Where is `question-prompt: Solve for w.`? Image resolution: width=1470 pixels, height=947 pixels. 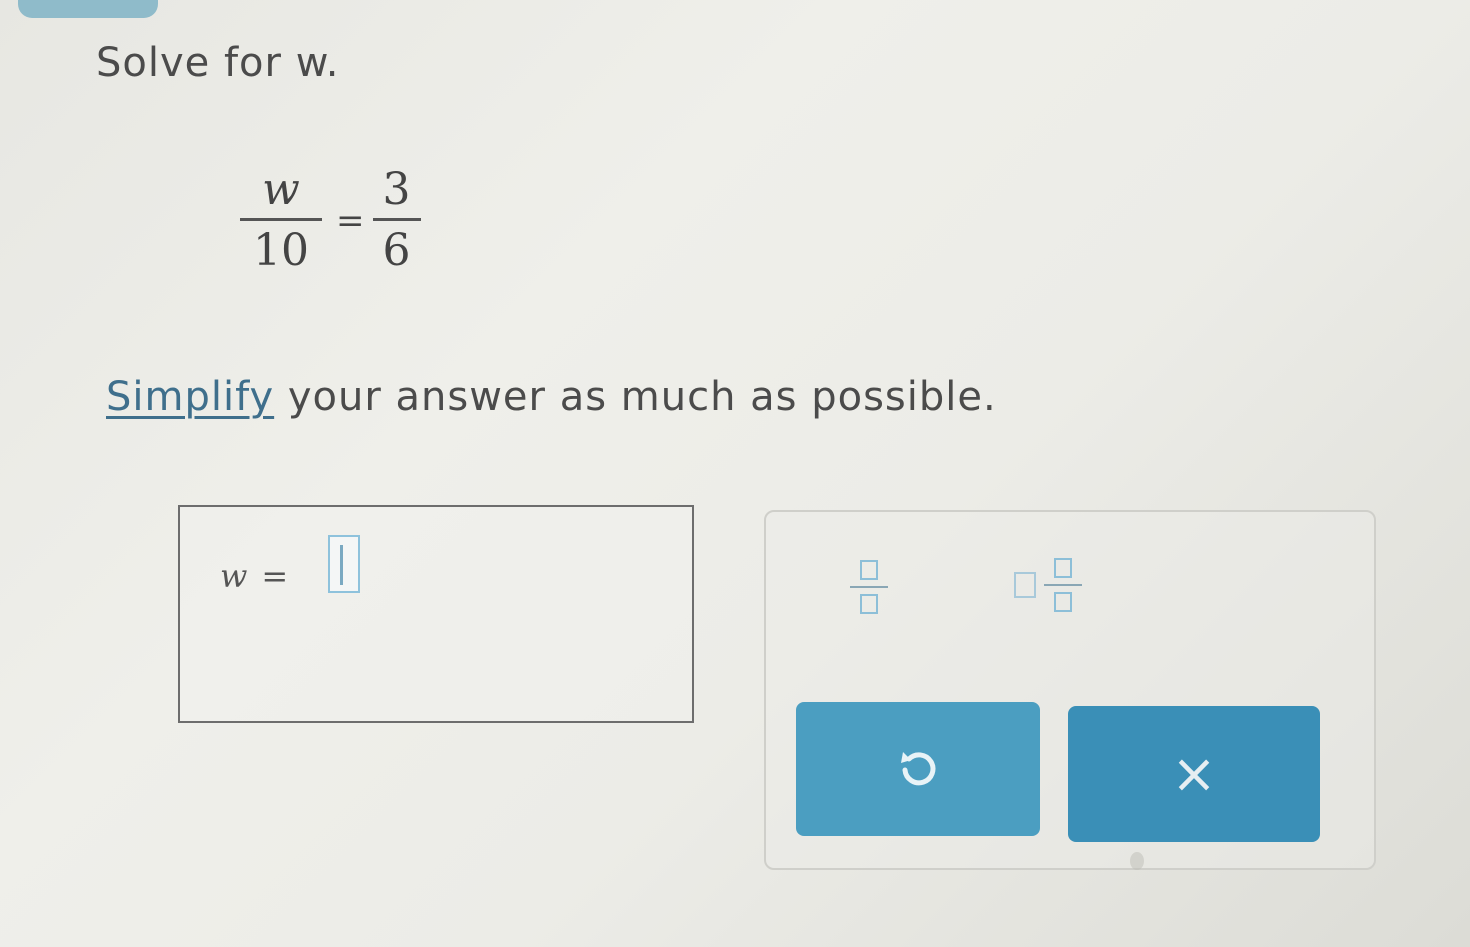
question-prompt: Solve for w. is located at coordinates (217, 63).